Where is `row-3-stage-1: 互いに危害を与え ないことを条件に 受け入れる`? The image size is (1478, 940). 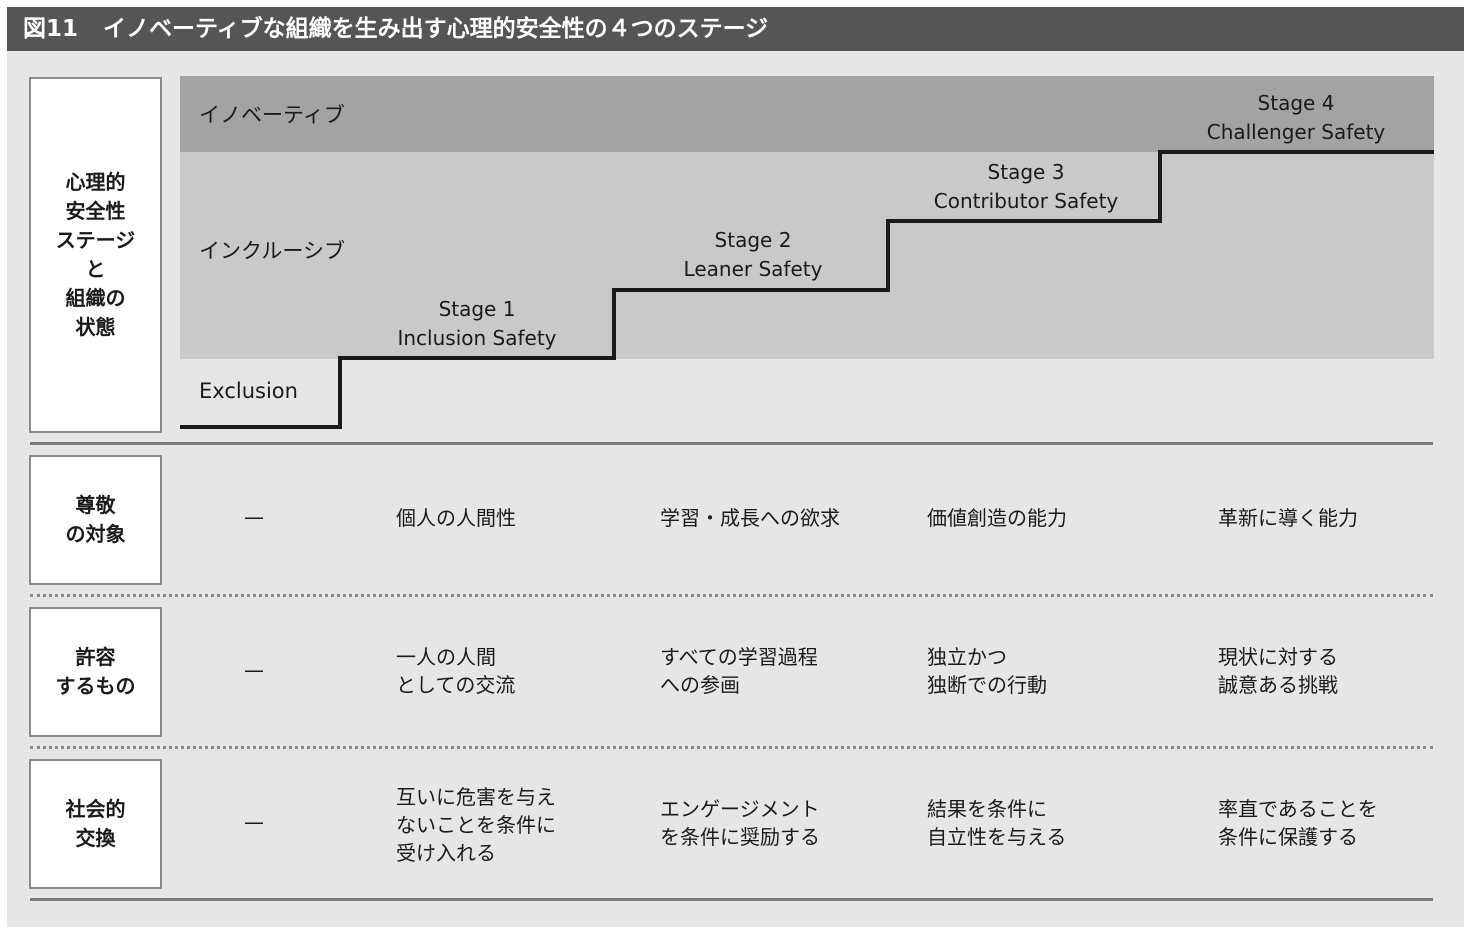
row-3-stage-1: 互いに危害を与え ないことを条件に 受け入れる is located at coordinates (476, 825).